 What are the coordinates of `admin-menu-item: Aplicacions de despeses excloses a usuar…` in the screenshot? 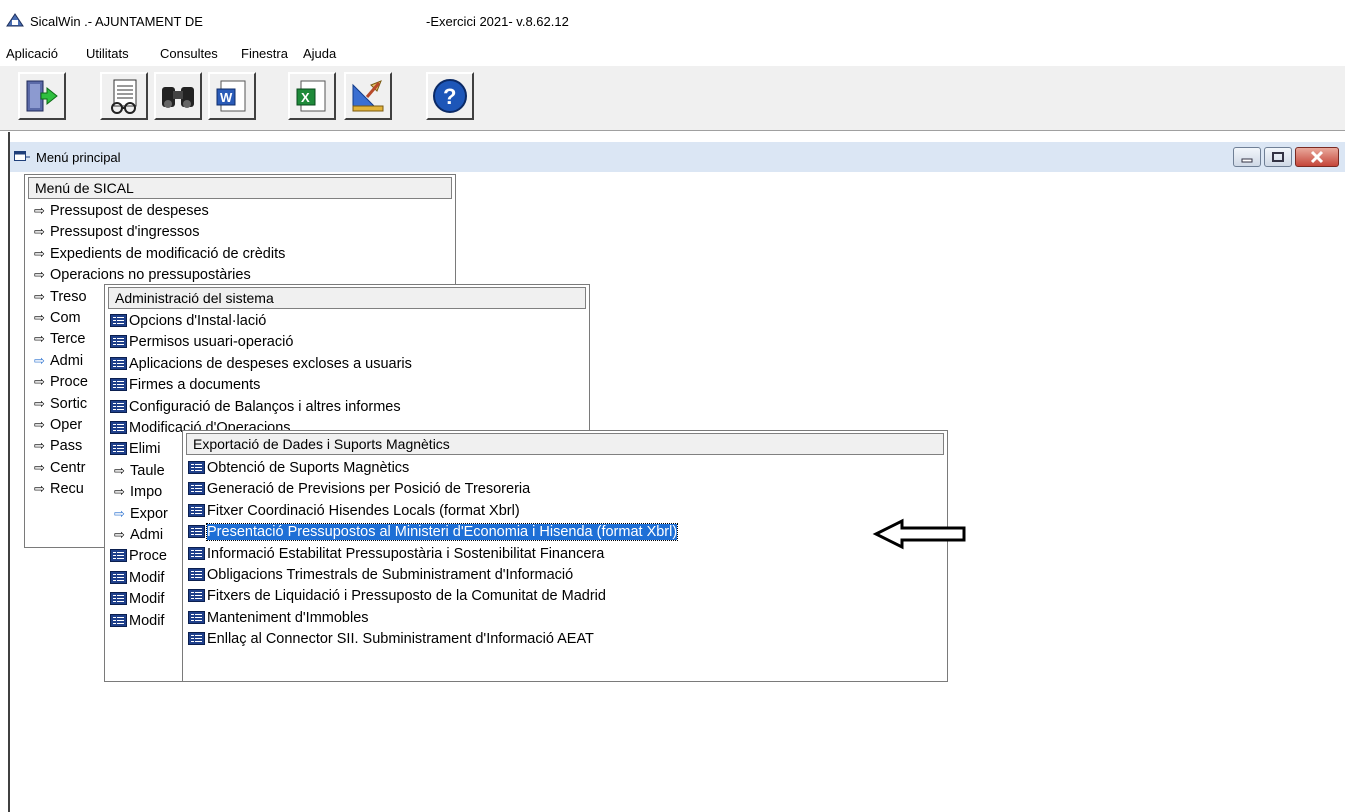 It's located at (261, 364).